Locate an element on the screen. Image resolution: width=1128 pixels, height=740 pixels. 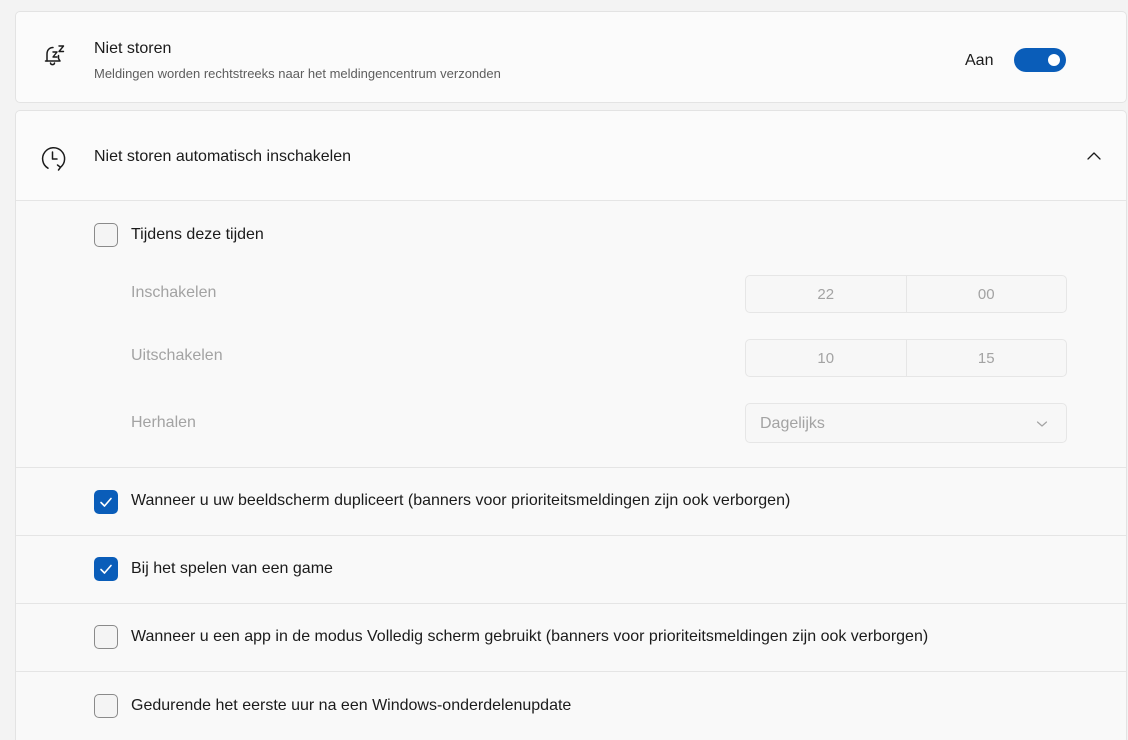
turn-off-timepicker: 10 15 is located at coordinates (906, 358).